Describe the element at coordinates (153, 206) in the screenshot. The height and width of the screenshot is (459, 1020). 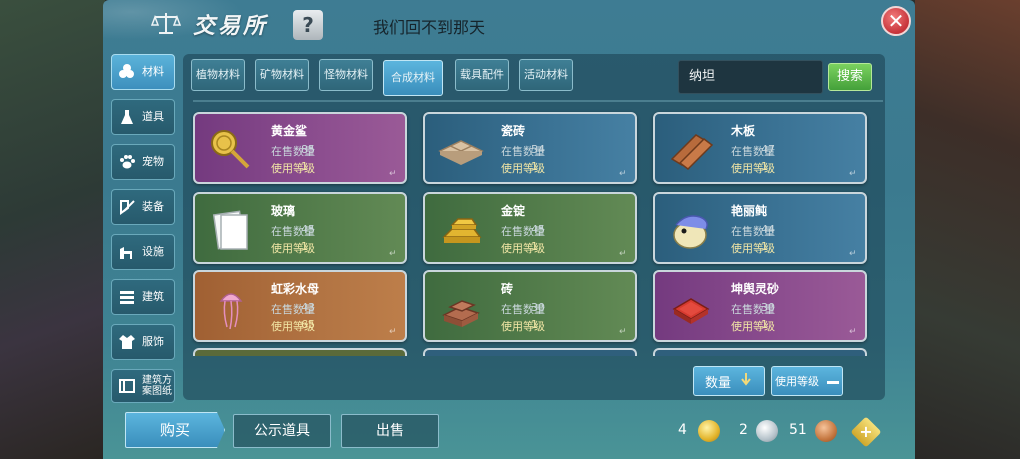
I see `sidebar-item-label: 装备` at that location.